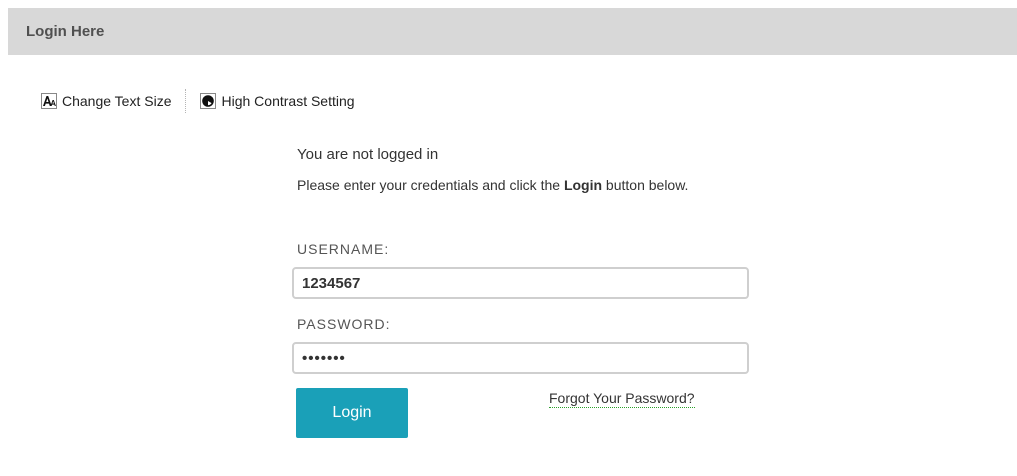 The height and width of the screenshot is (476, 1017). Describe the element at coordinates (49, 101) in the screenshot. I see `text-size-icon` at that location.